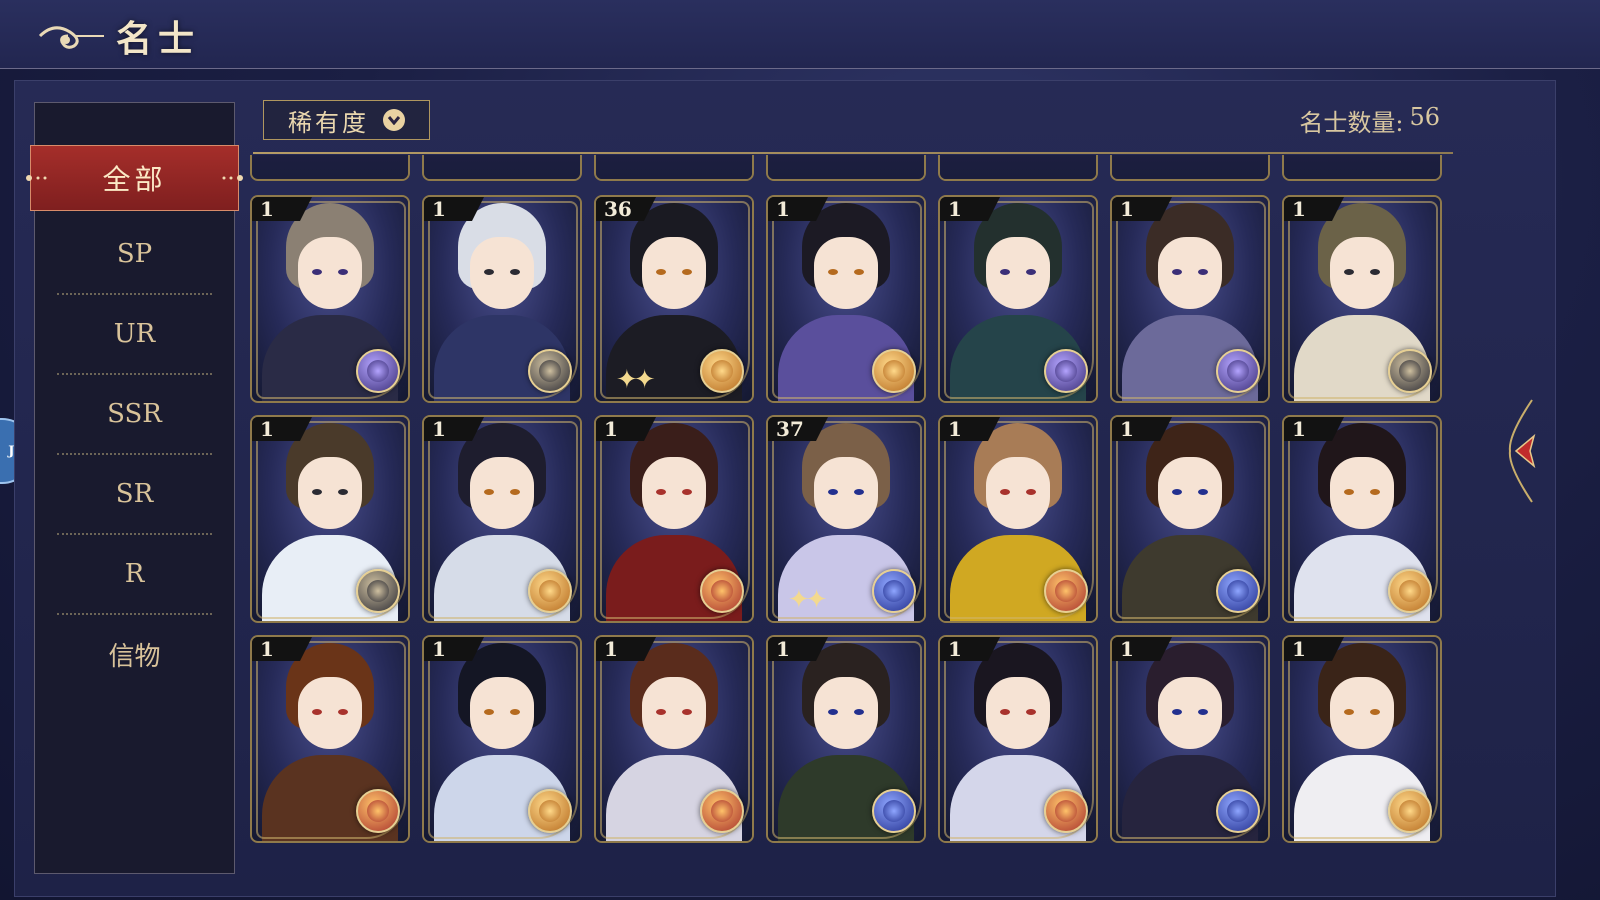  I want to click on header: 名士, so click(118, 36).